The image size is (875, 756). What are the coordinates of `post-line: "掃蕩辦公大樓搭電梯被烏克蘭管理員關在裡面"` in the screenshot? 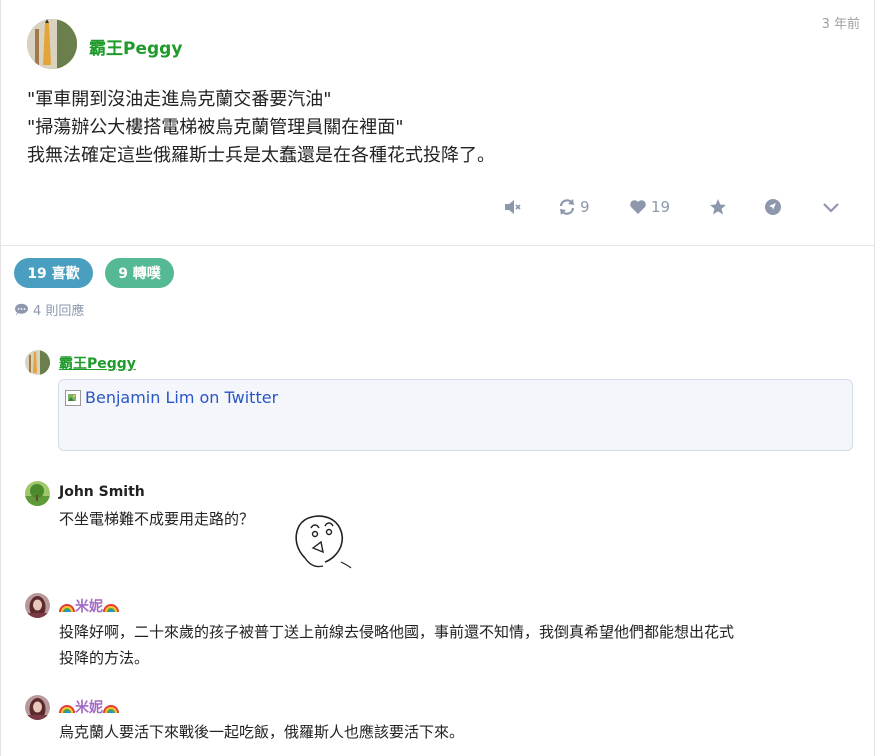 It's located at (215, 127).